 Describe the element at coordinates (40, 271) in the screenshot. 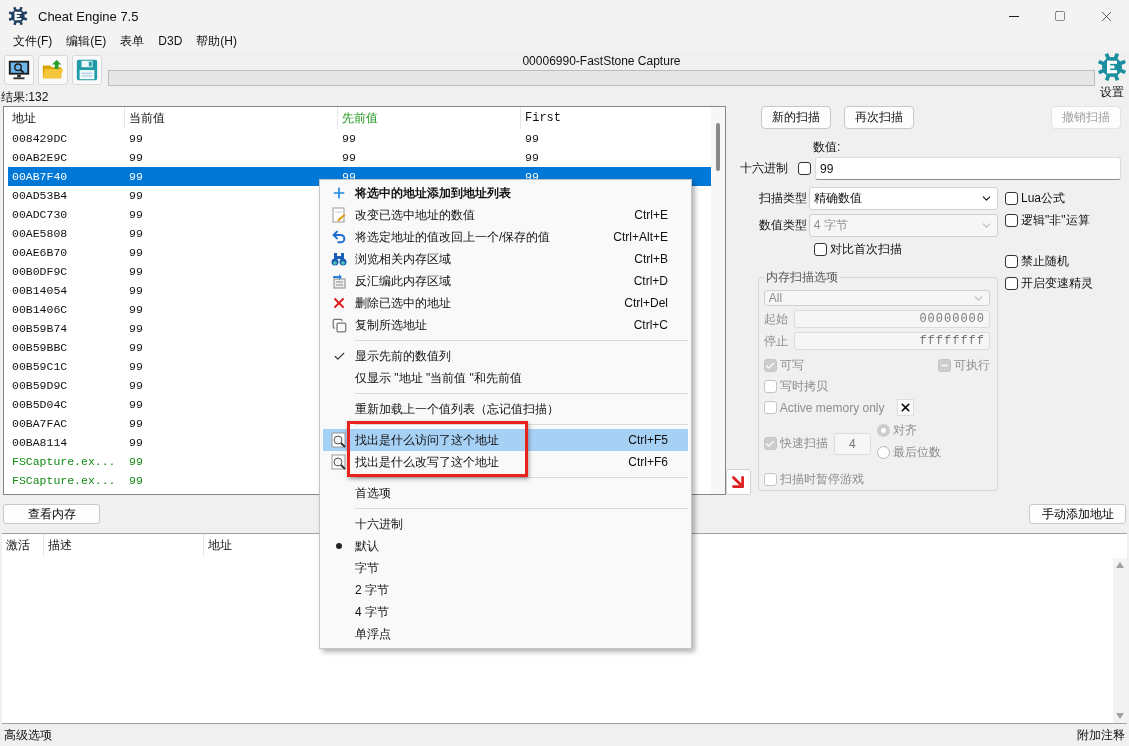

I see `table-cell-text: 00B0DF9C` at that location.